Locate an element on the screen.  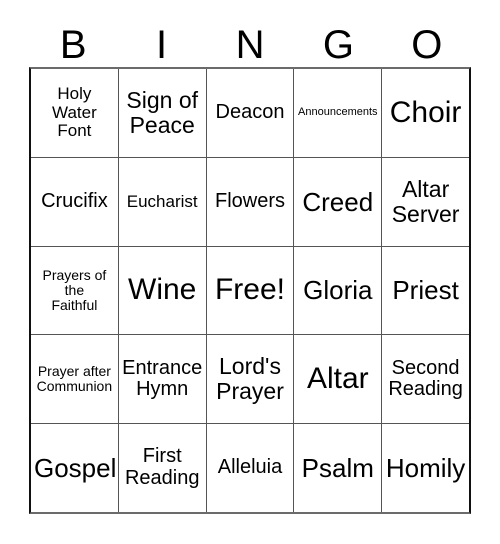
bingo-cell-label: Prayer after Communion is located at coordinates (74, 379).